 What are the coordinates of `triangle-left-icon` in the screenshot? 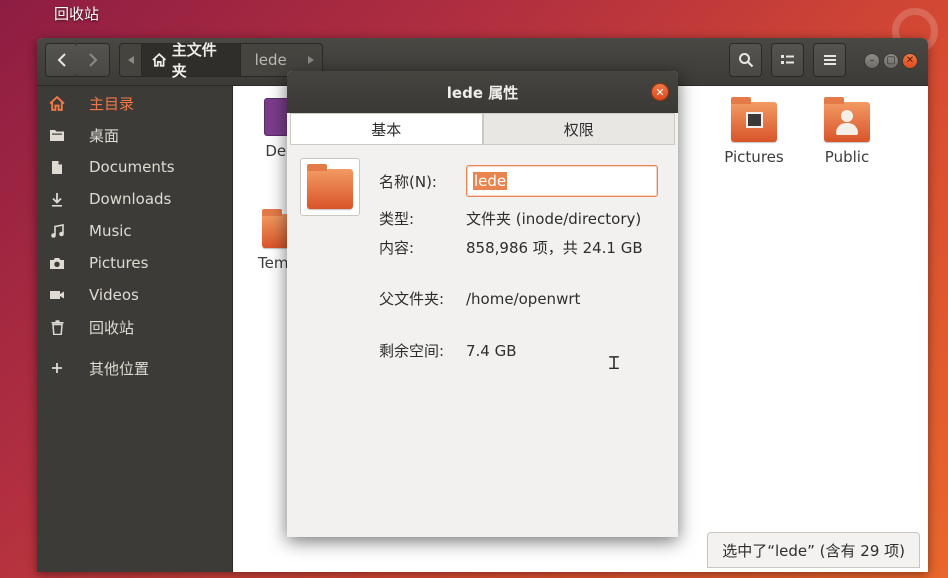 It's located at (130, 60).